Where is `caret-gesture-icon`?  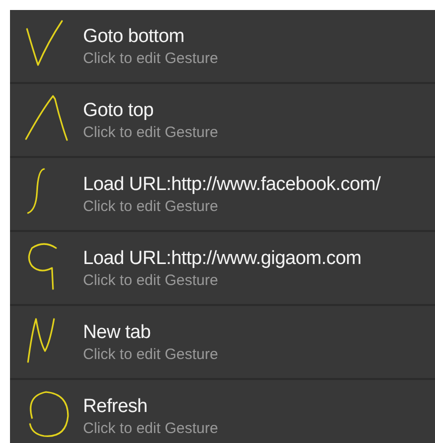
caret-gesture-icon is located at coordinates (46, 118).